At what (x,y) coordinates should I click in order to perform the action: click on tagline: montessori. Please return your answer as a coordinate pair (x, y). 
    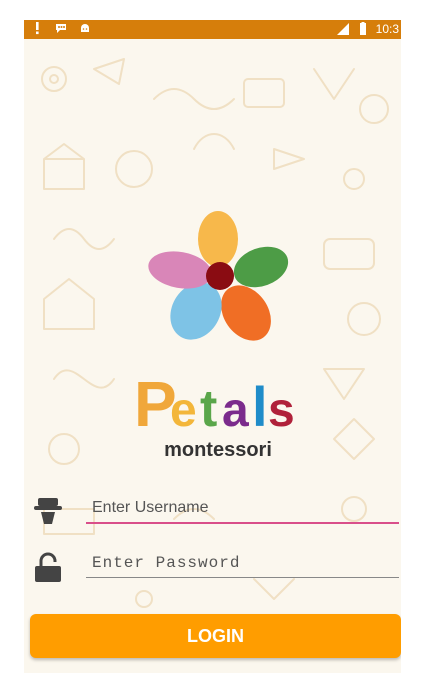
    Looking at the image, I should click on (218, 450).